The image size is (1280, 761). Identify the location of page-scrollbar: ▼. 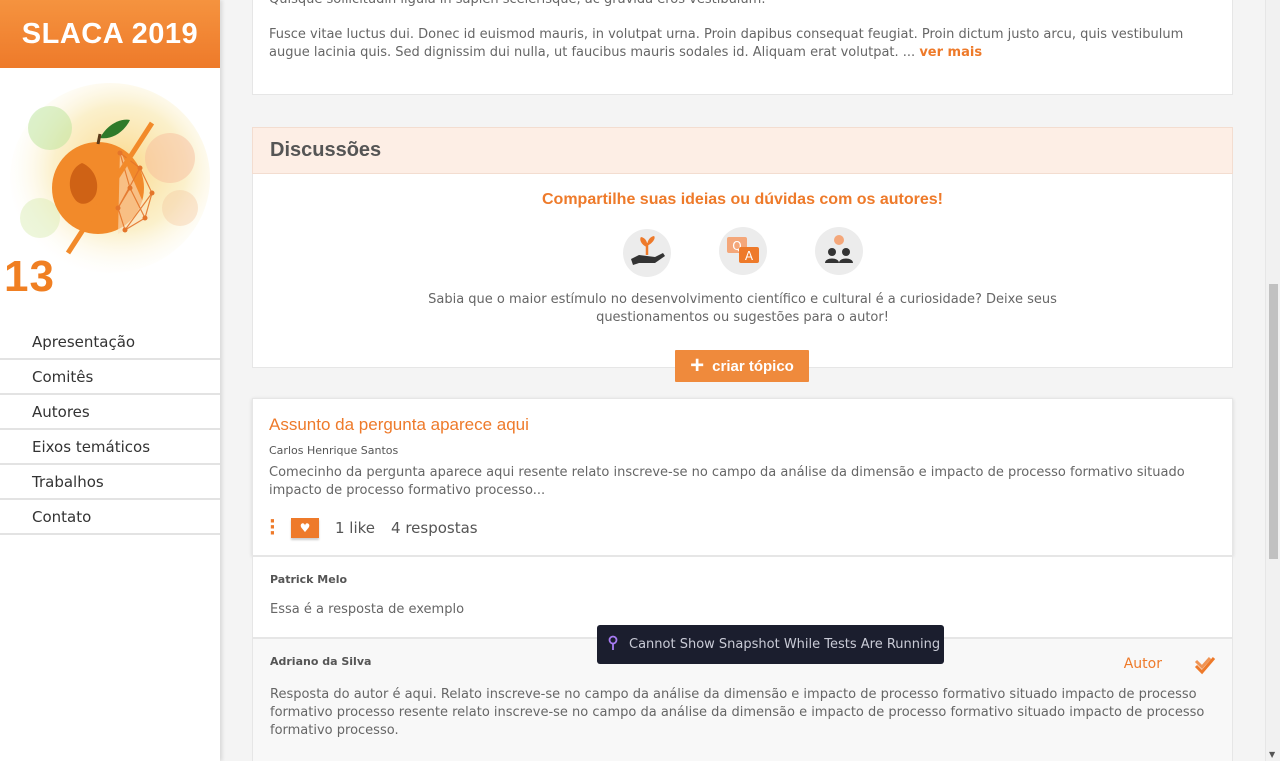
(1272, 380).